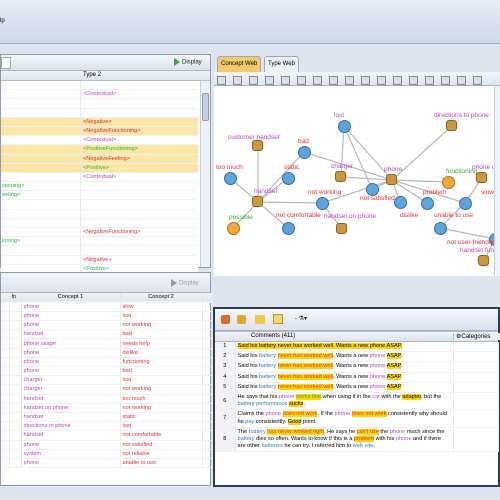 Image resolution: width=500 pixels, height=500 pixels. What do you see at coordinates (229, 167) in the screenshot?
I see `node-label: too much` at bounding box center [229, 167].